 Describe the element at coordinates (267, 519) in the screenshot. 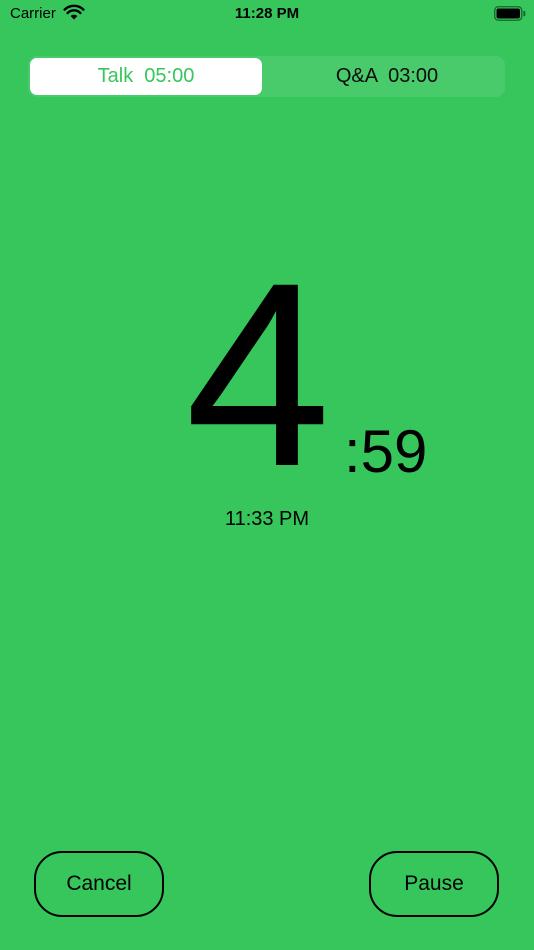

I see `end-time-label: 11:33 PM` at that location.